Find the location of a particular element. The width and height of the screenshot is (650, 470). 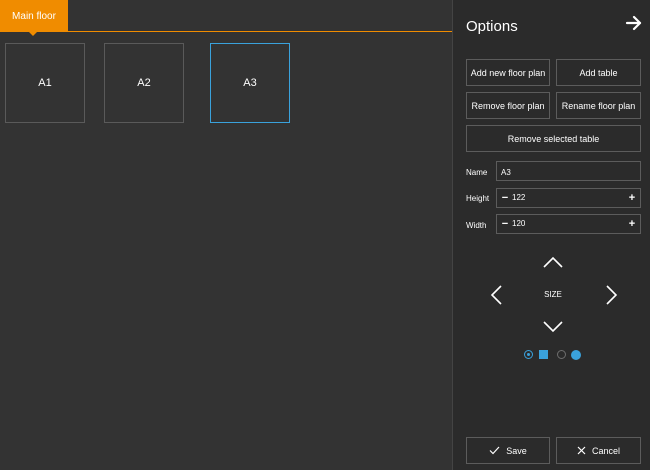

remove-floor-plan-label: Remove floor plan is located at coordinates (508, 105).